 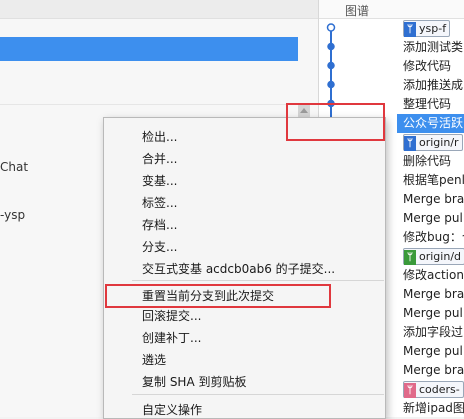 I want to click on commit-row: 添加推送成, so click(x=433, y=85).